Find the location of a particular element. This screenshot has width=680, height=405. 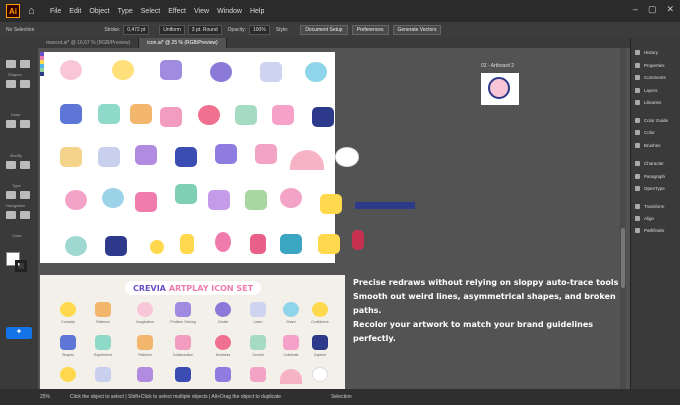

label-confidence: Confidence is located at coordinates (320, 322).